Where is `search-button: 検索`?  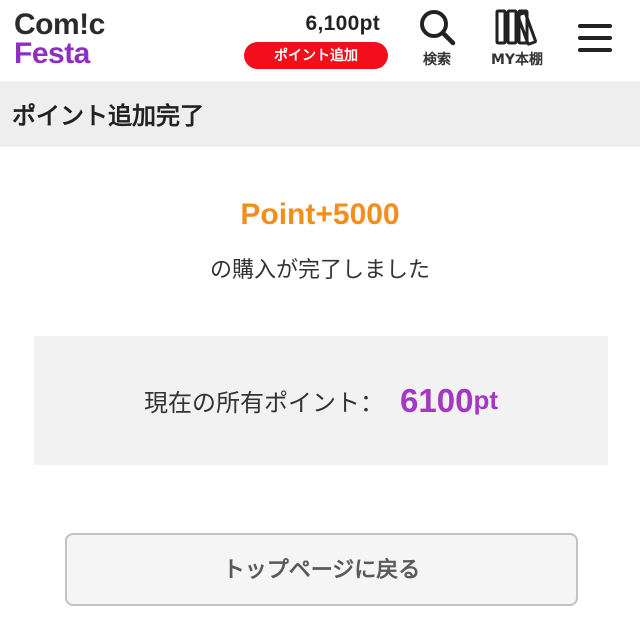
search-button: 検索 is located at coordinates (437, 40).